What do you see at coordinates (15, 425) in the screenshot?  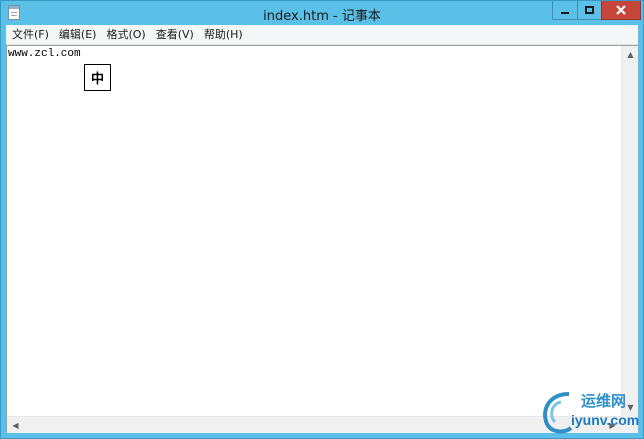 I see `scroll-left-icon: ◀` at bounding box center [15, 425].